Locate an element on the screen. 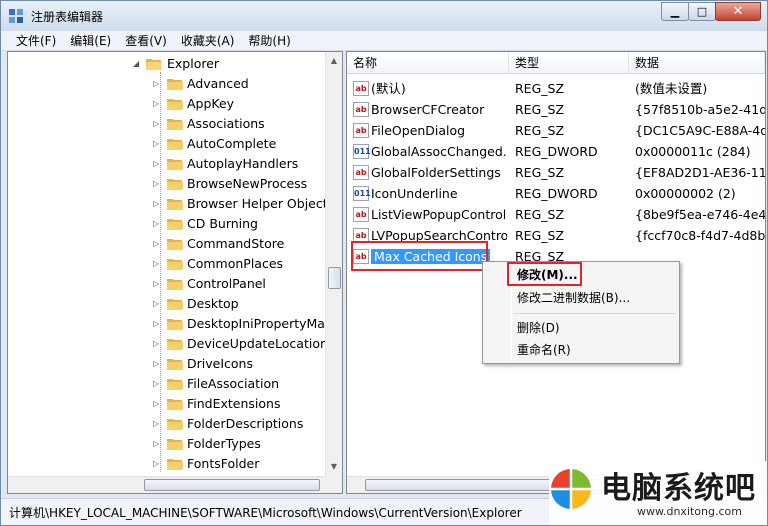 The height and width of the screenshot is (526, 768). tree-item: ▷ FindExtensions is located at coordinates (168, 404).